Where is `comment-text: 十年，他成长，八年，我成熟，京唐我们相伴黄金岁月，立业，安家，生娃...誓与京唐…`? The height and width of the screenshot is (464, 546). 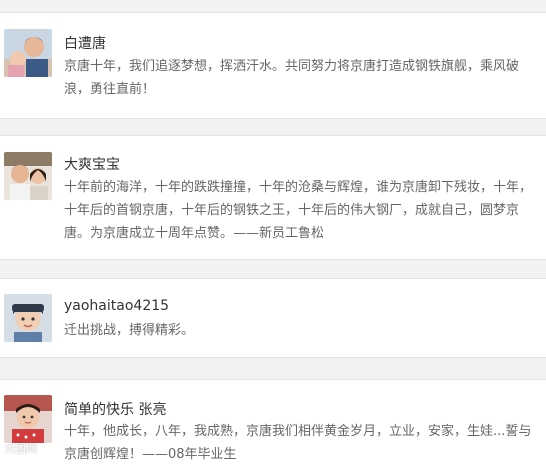
comment-text: 十年，他成长，八年，我成熟，京唐我们相伴黄金岁月，立业，安家，生娃...誓与京唐… is located at coordinates (298, 443).